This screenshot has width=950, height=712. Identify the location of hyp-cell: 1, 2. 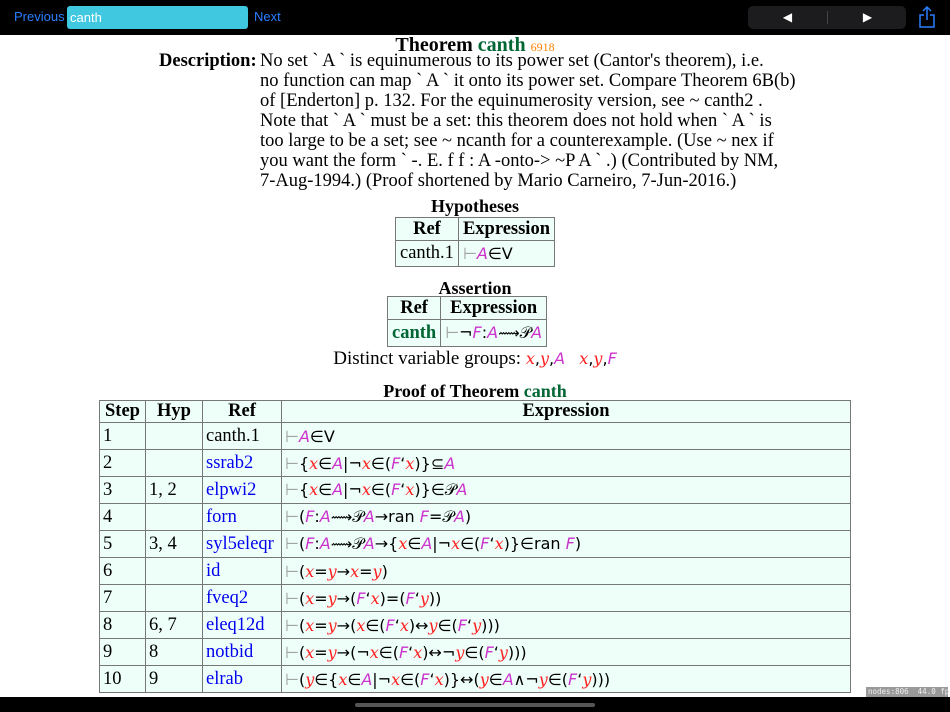
(174, 490).